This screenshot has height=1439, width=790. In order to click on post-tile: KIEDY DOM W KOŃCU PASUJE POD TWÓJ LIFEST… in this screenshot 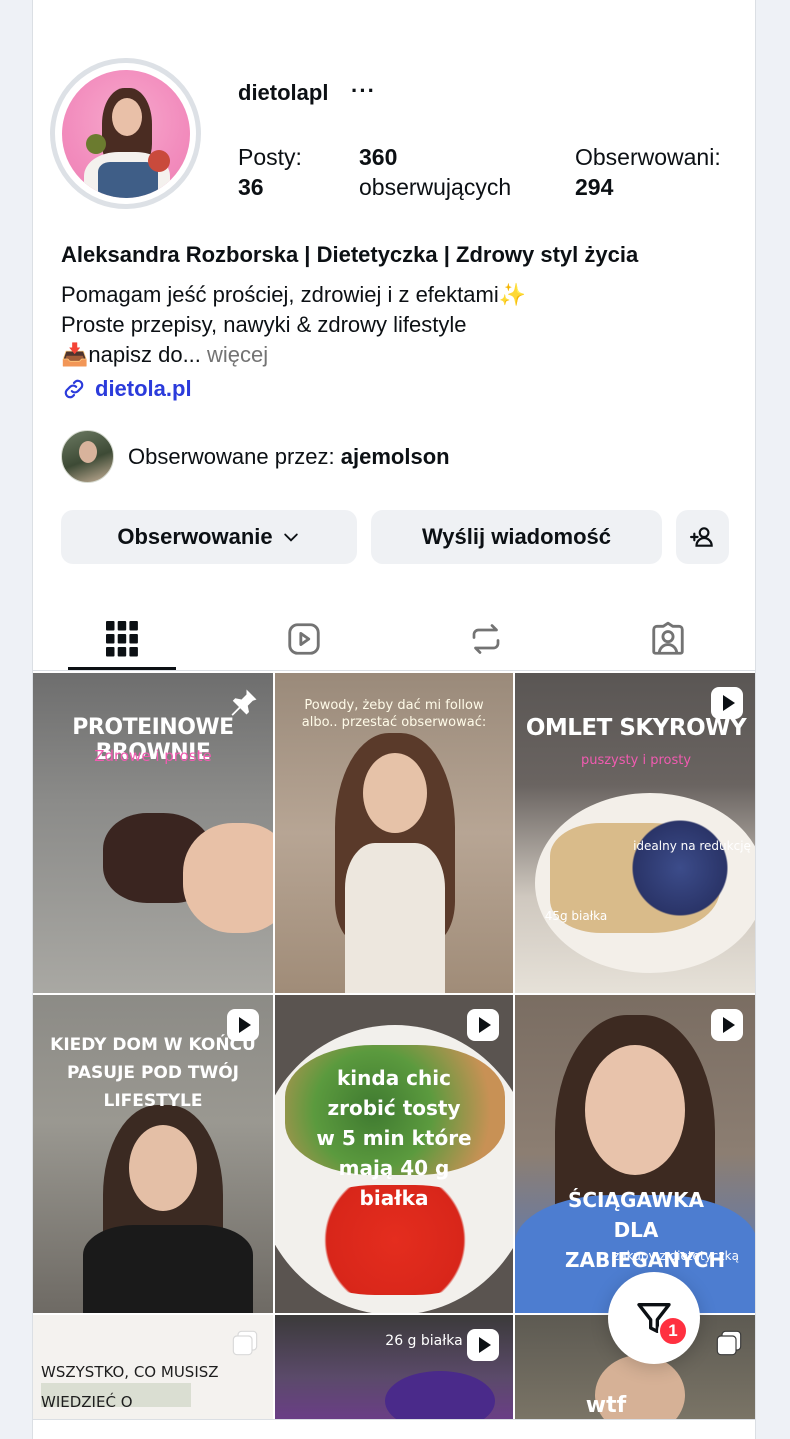, I will do `click(153, 1154)`.